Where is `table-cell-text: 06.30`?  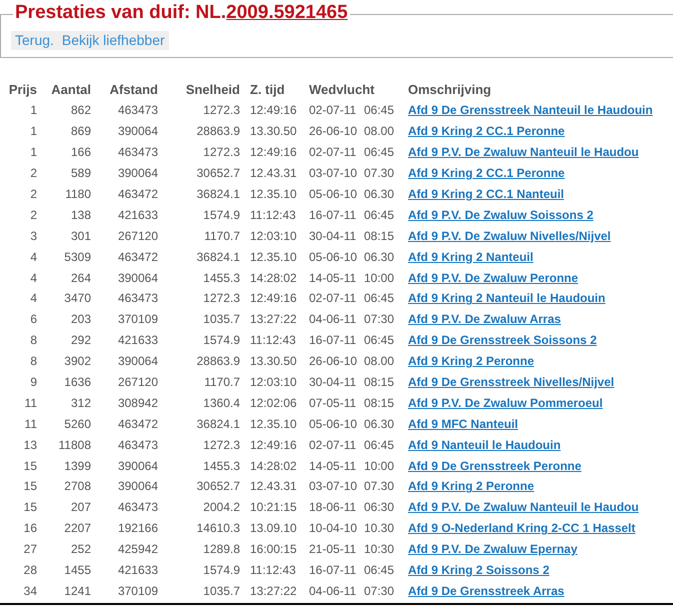 table-cell-text: 06.30 is located at coordinates (379, 194).